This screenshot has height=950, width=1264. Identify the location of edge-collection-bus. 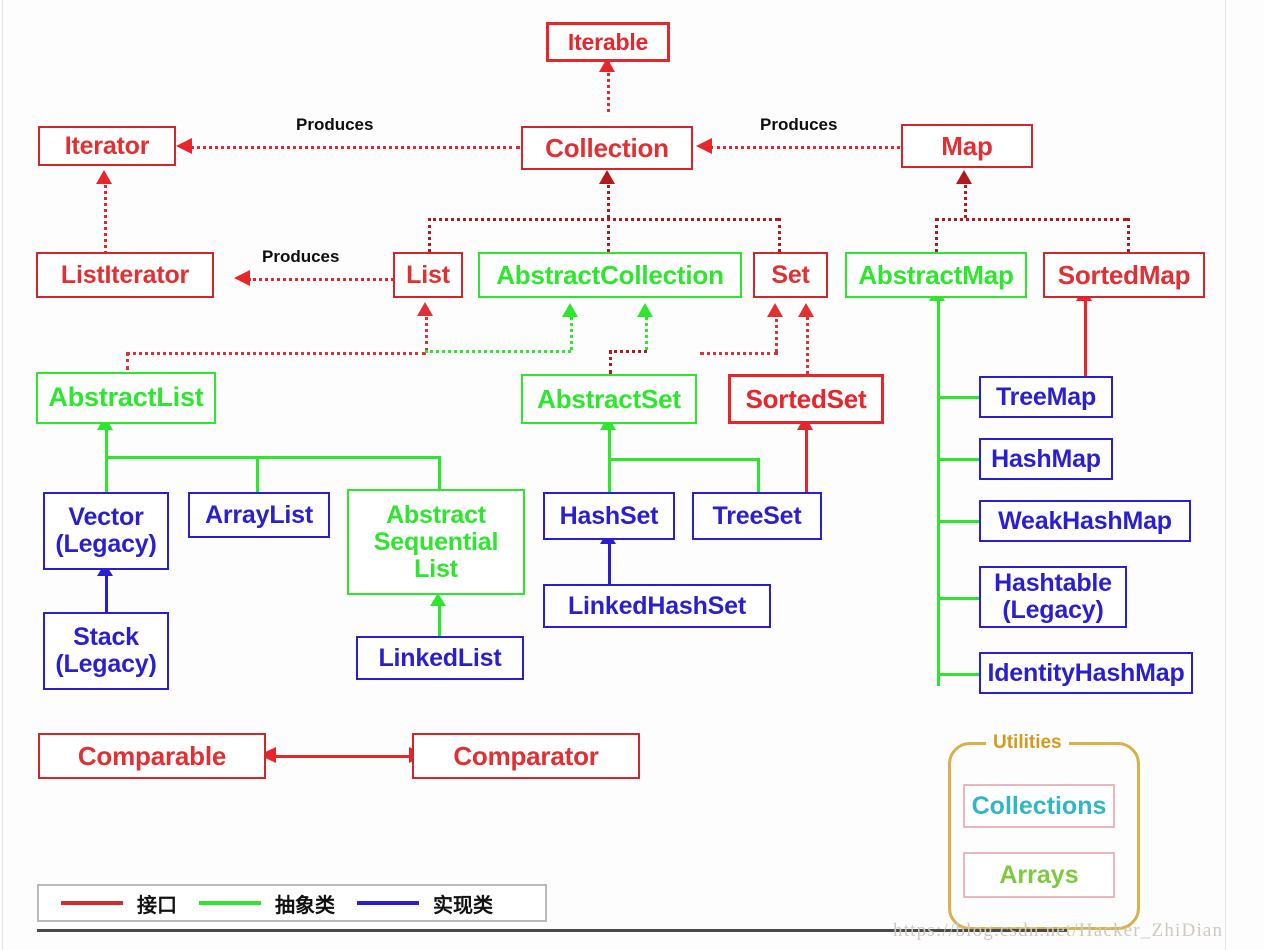
(603, 219).